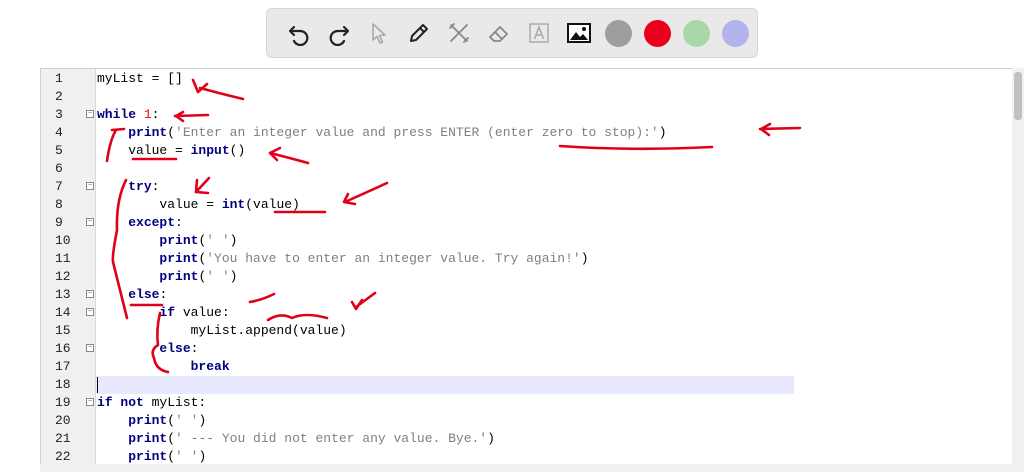 This screenshot has width=1024, height=472. What do you see at coordinates (735, 33) in the screenshot?
I see `color-swatch-lavender` at bounding box center [735, 33].